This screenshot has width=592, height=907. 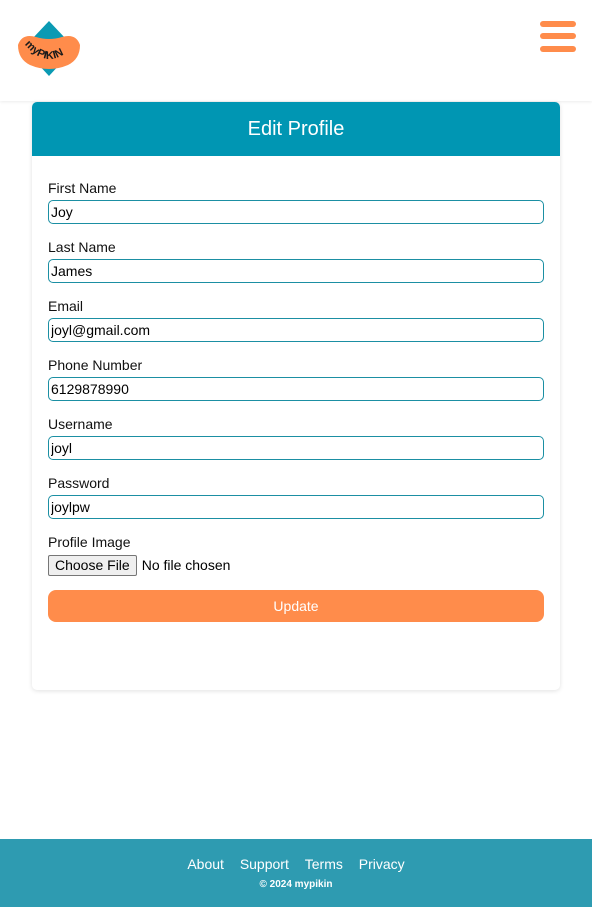 What do you see at coordinates (80, 424) in the screenshot?
I see `username-label: Username` at bounding box center [80, 424].